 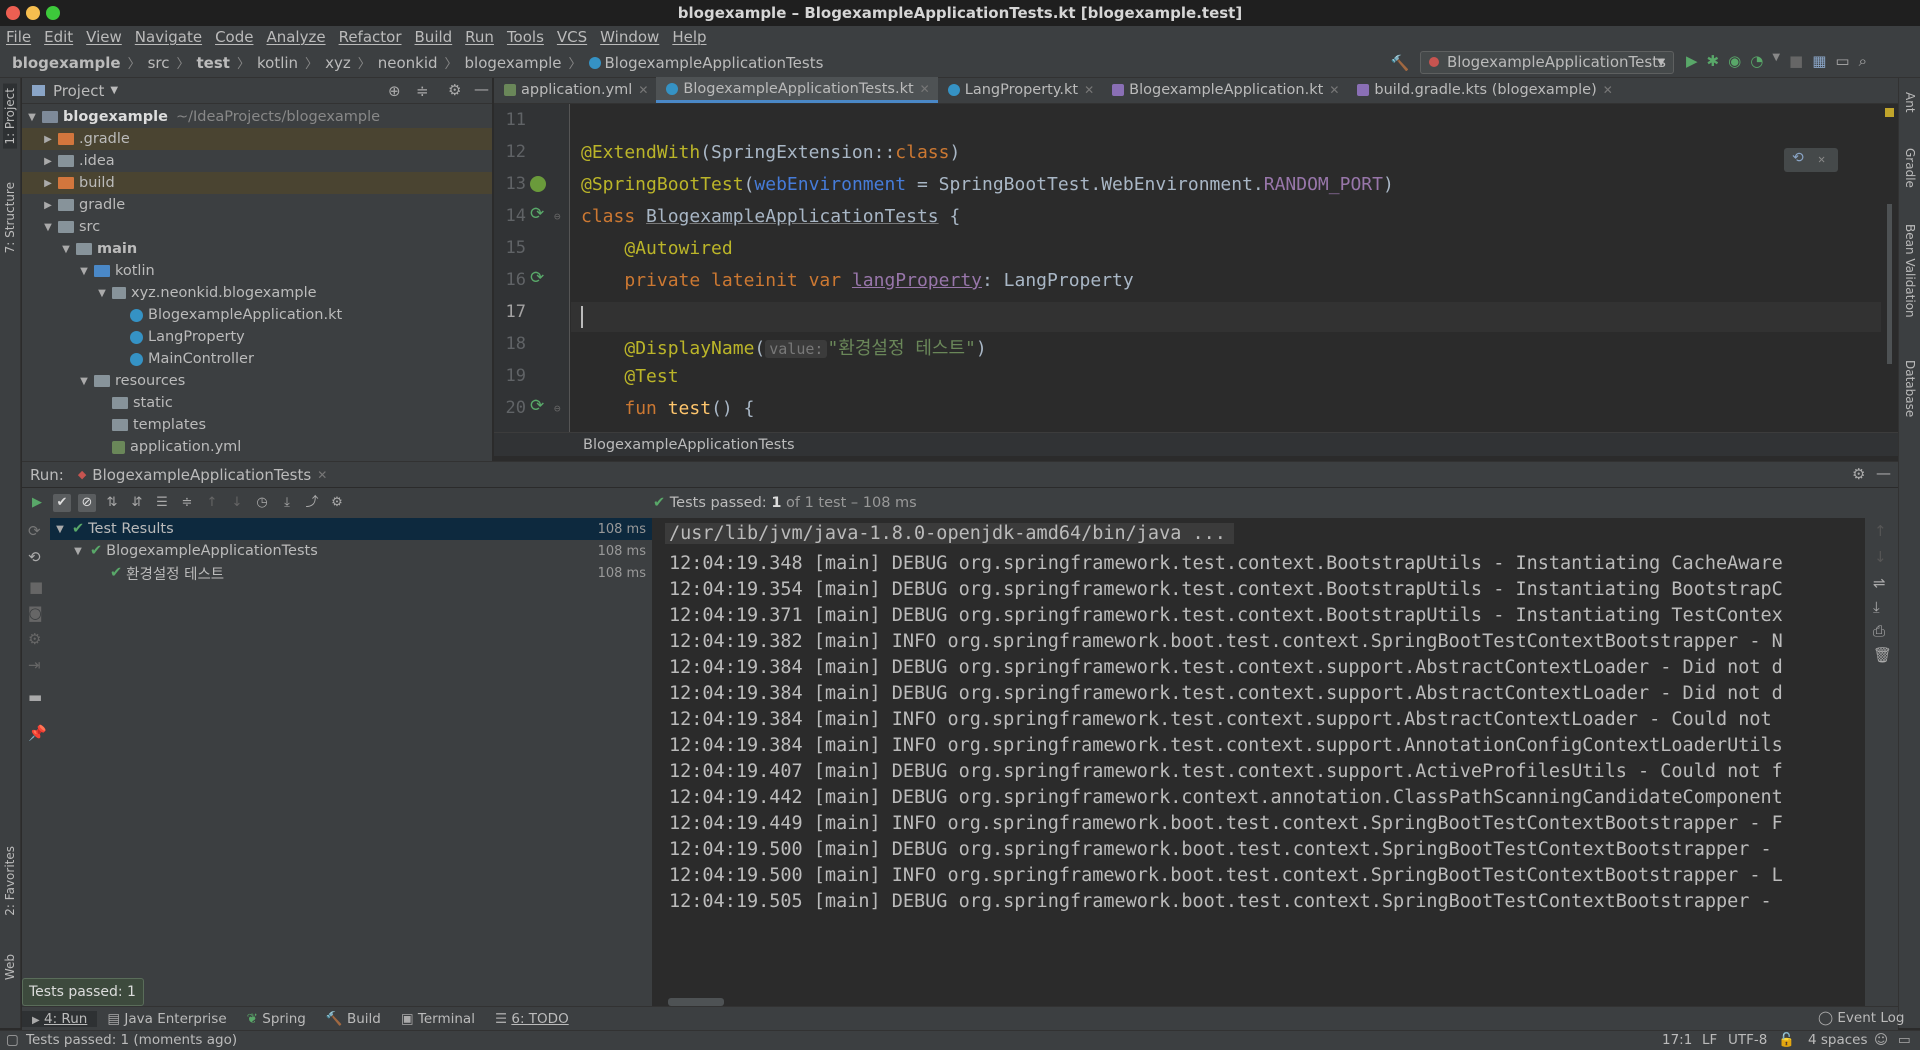 I want to click on tree-item: BlogexampleApplication.kt, so click(x=257, y=315).